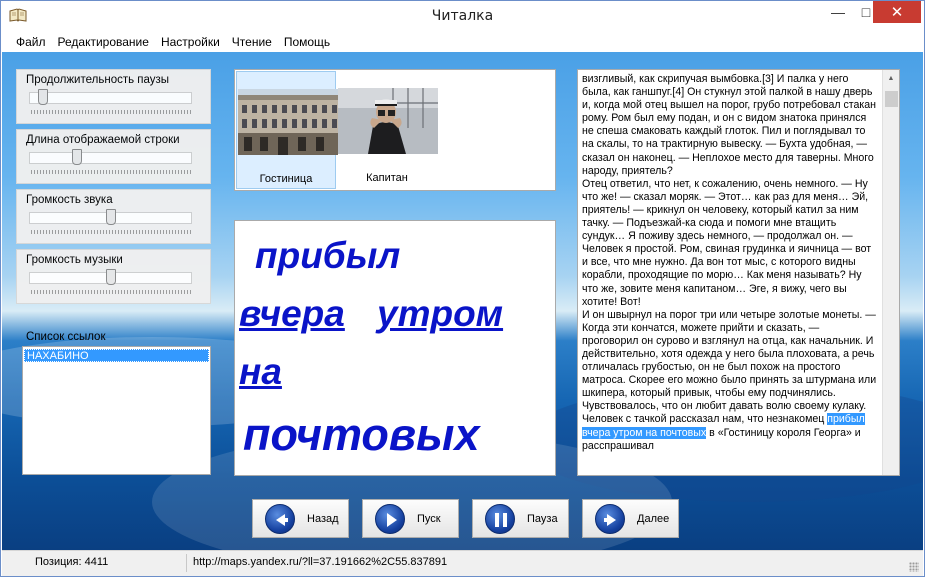 The image size is (925, 577). I want to click on image-item-captain: Капитан, so click(387, 130).